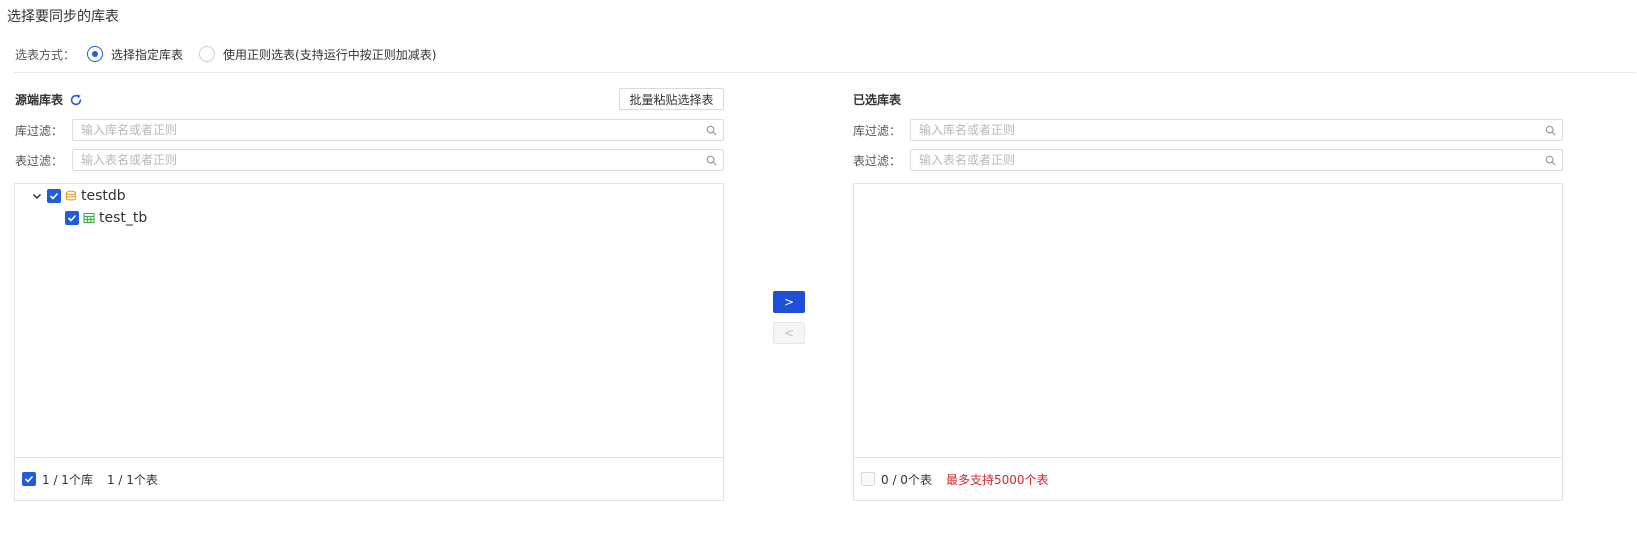 The image size is (1637, 533). I want to click on source-table-filter-row: 表过滤：, so click(369, 160).